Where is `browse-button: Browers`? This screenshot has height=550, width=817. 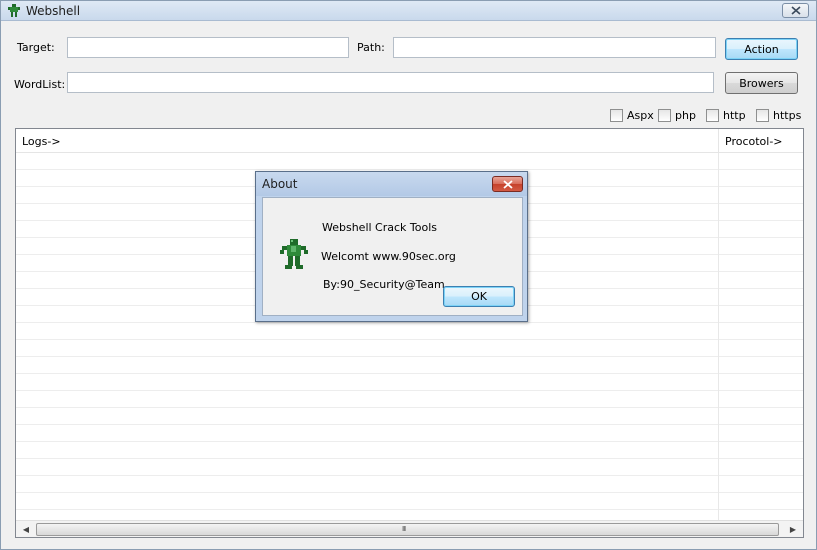
browse-button: Browers is located at coordinates (761, 83).